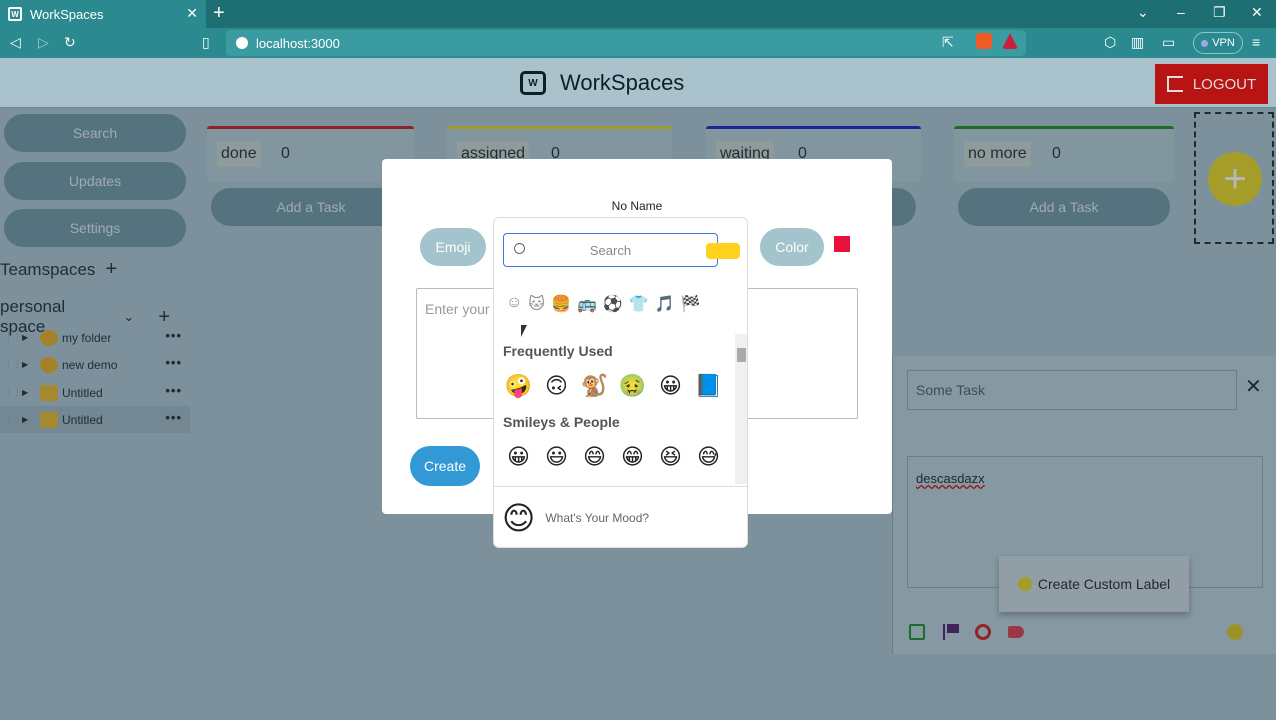  Describe the element at coordinates (948, 42) in the screenshot. I see `share-icon: ⇱` at that location.